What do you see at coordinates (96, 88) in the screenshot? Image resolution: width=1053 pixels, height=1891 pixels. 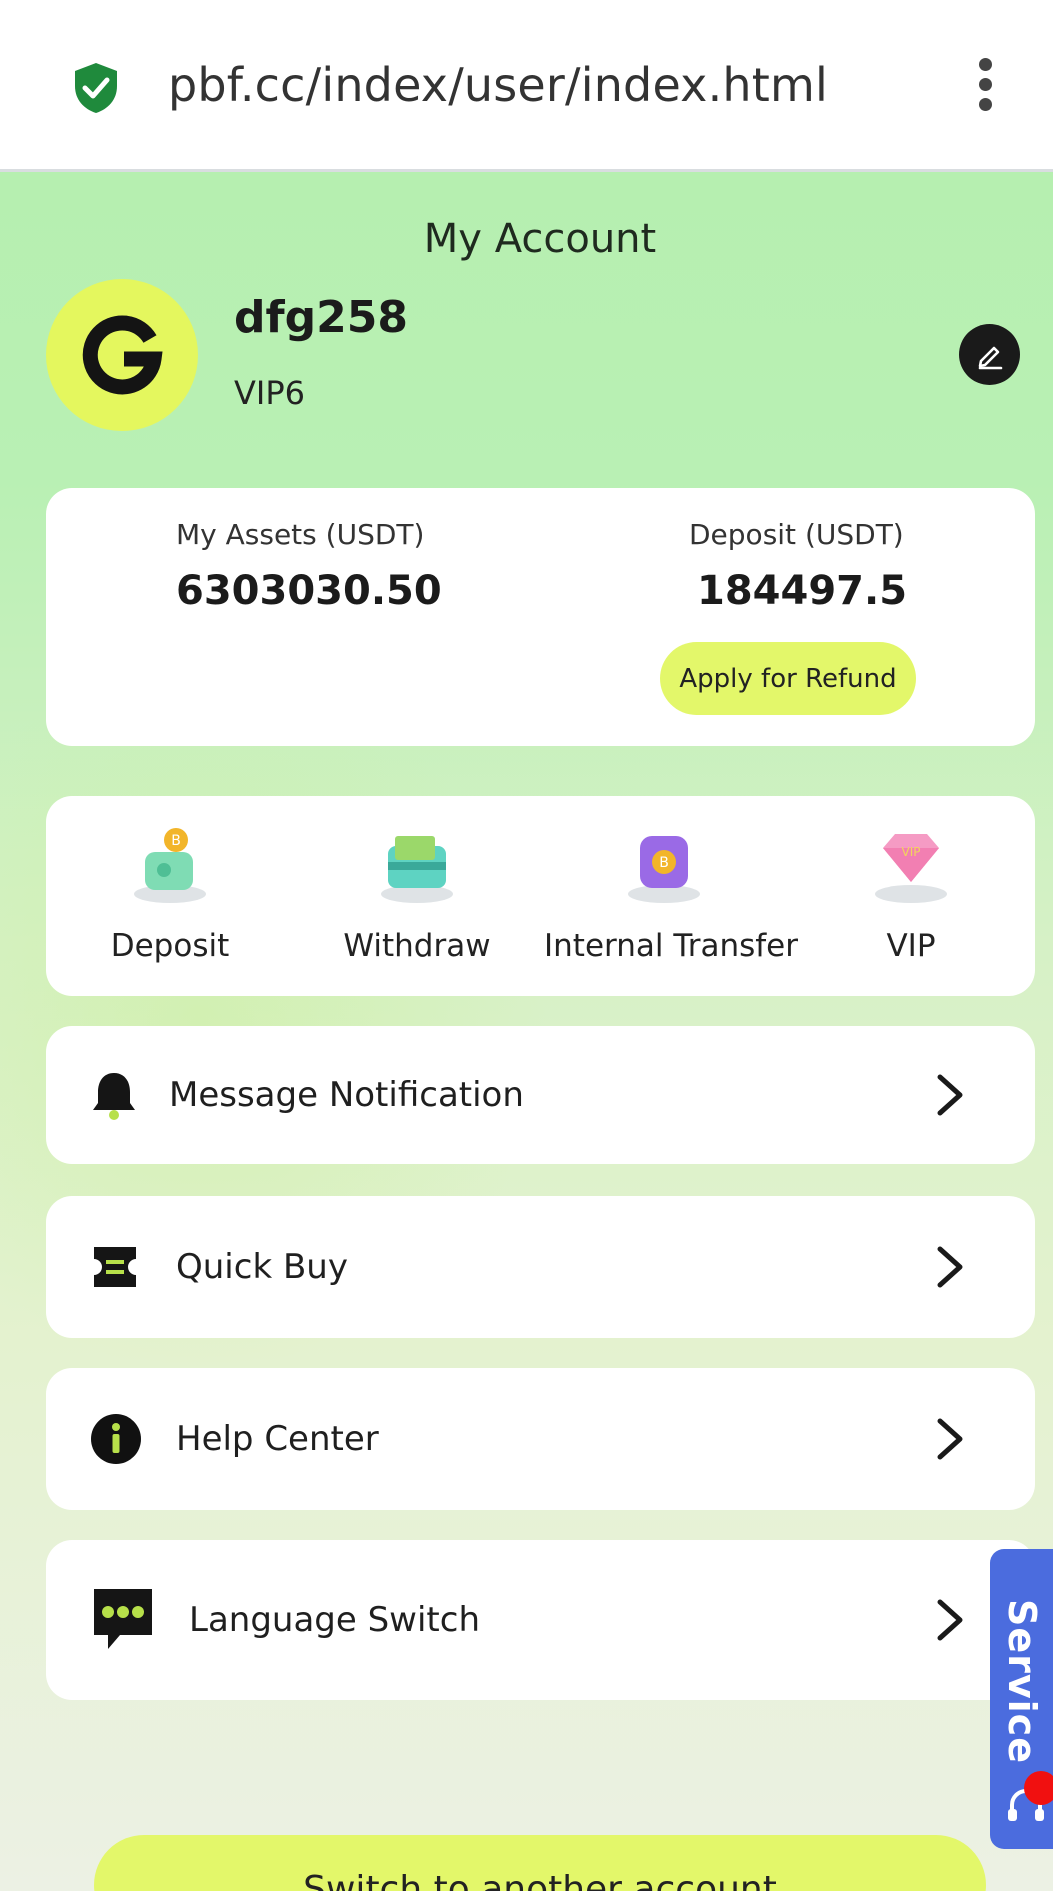 I see `shield-check-icon` at bounding box center [96, 88].